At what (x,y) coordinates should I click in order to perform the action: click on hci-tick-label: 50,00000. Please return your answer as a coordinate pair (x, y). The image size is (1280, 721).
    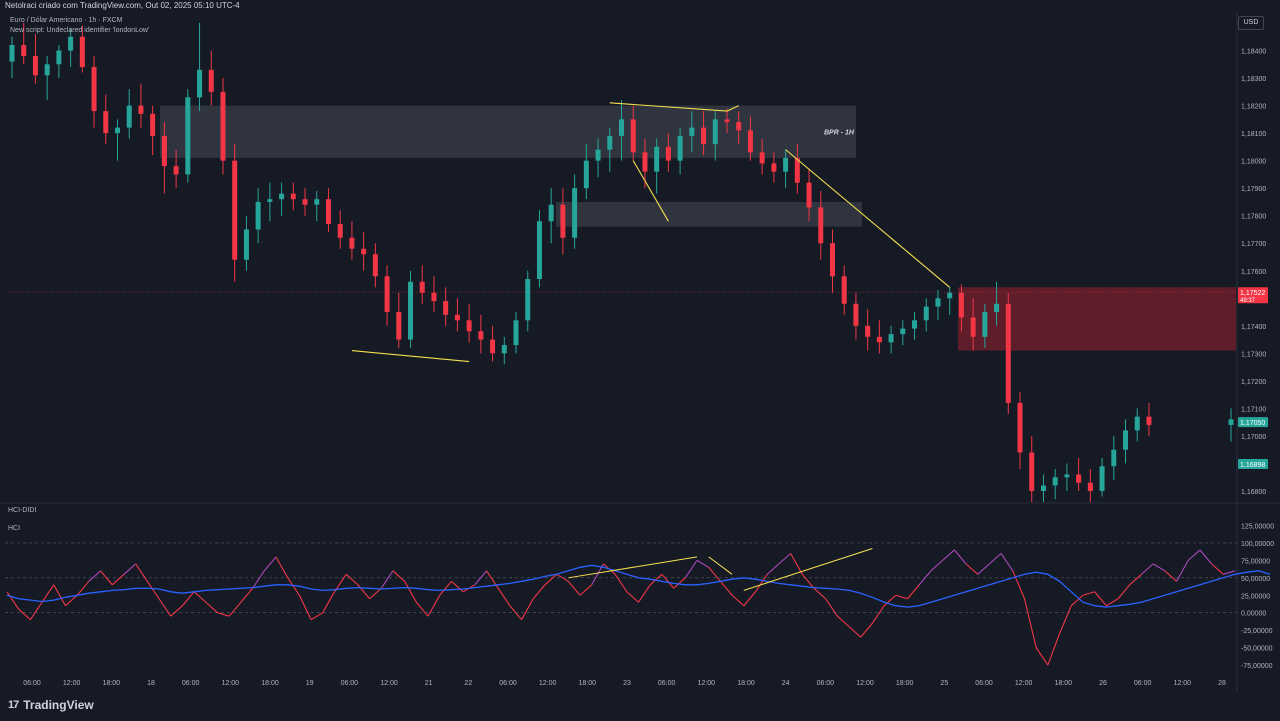
    Looking at the image, I should click on (1255, 579).